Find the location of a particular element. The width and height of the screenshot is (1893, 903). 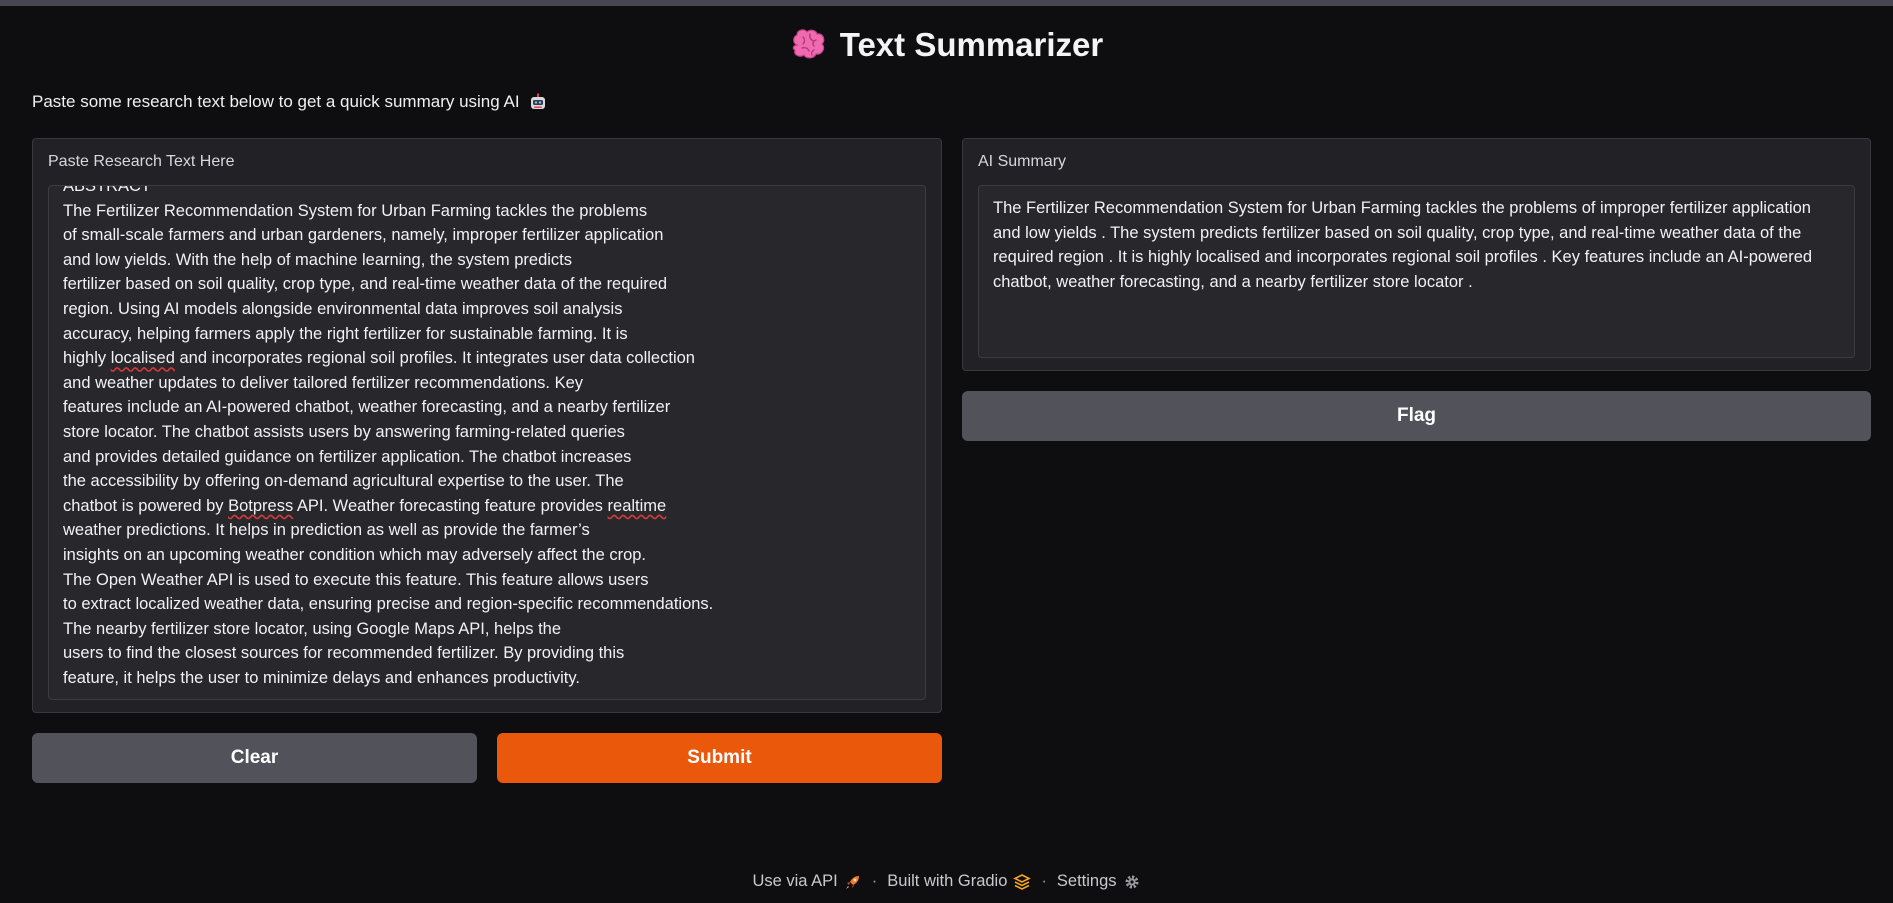

built-with-gradio-link: Built with Gradio is located at coordinates (959, 881).